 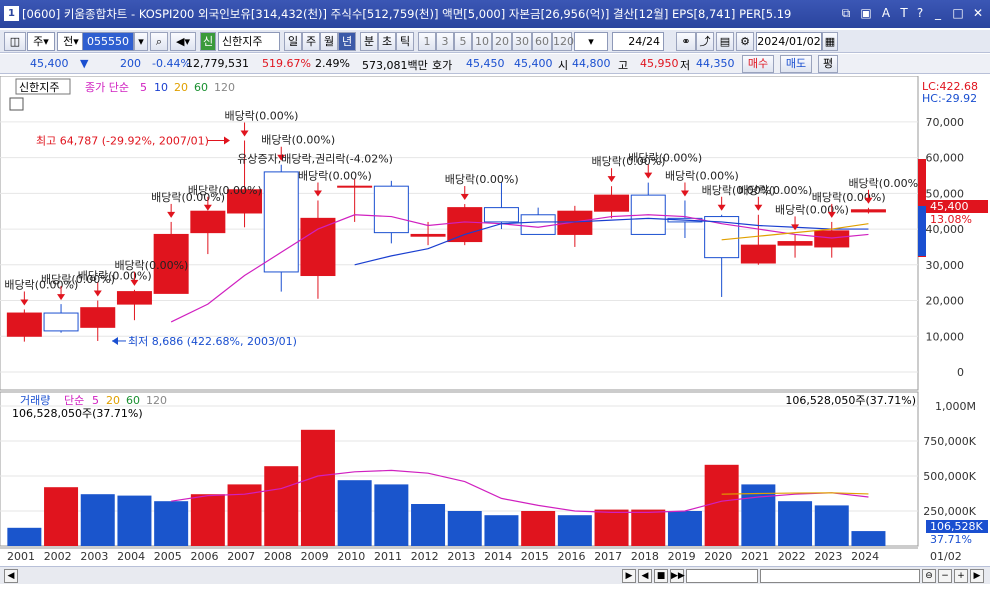 What do you see at coordinates (41, 41) in the screenshot?
I see `mode-select-1: 주▾` at bounding box center [41, 41].